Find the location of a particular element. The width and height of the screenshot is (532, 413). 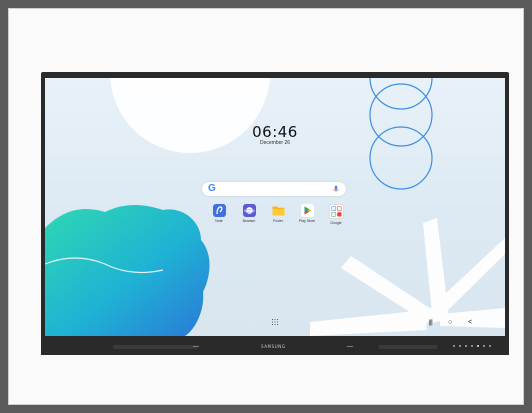

back-icon: < is located at coordinates (470, 323).